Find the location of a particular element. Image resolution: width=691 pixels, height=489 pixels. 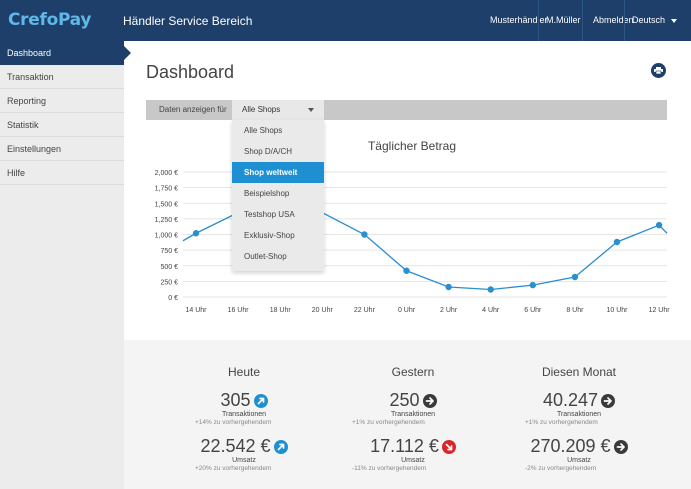

y-tick-label: 1,250 € is located at coordinates (166, 220).